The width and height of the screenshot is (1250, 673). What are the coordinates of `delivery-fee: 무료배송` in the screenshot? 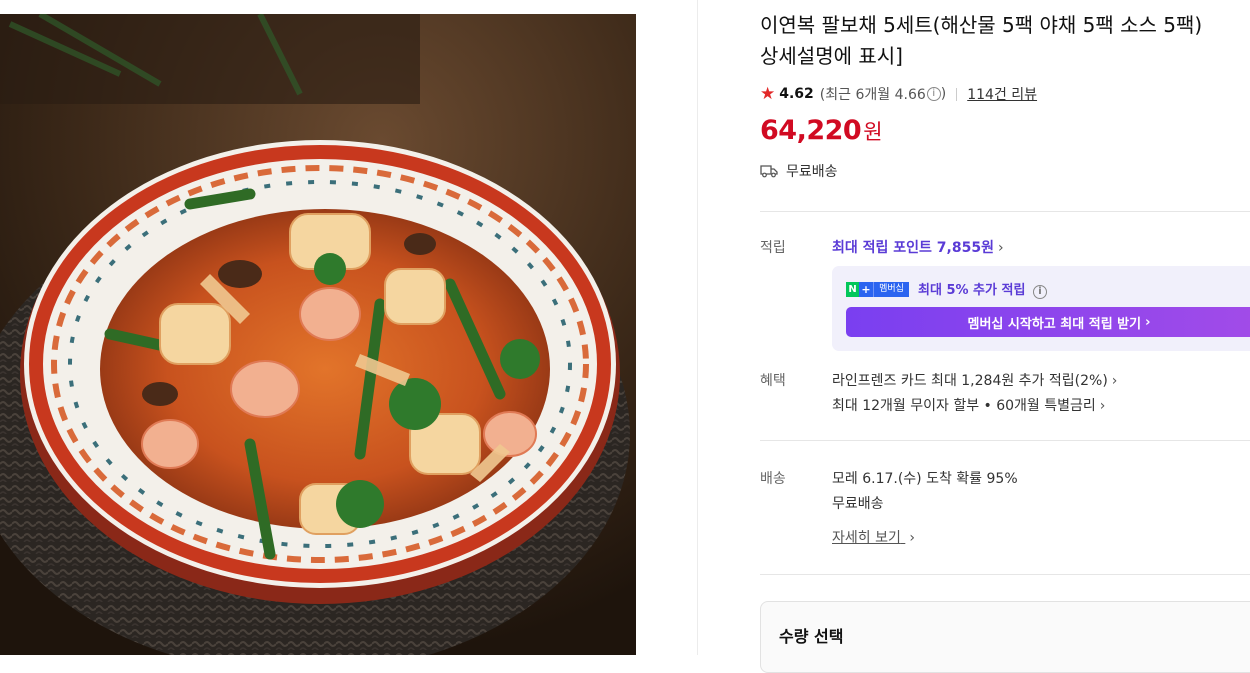 It's located at (858, 504).